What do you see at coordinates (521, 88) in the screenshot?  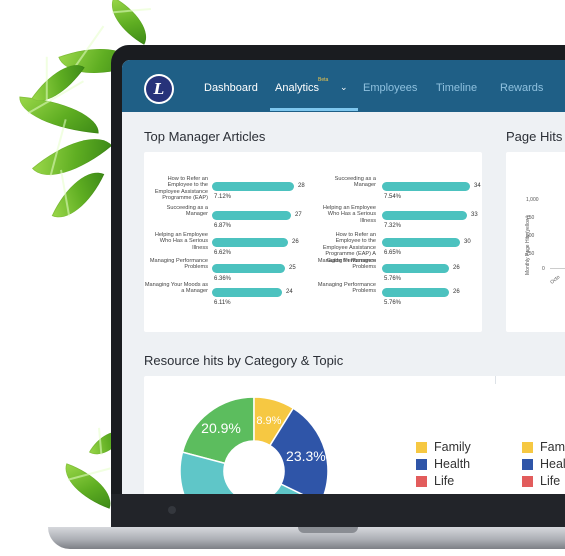 I see `nav-rewards: Rewards` at bounding box center [521, 88].